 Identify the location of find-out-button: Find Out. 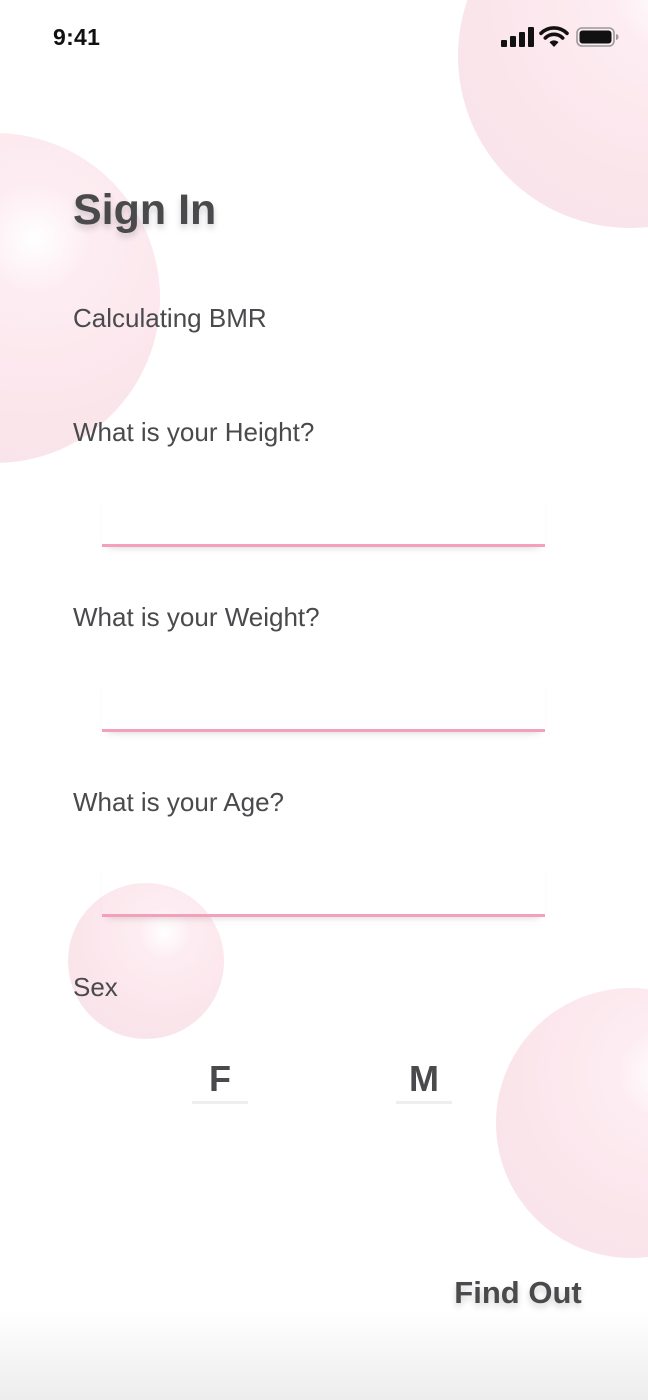
(518, 1293).